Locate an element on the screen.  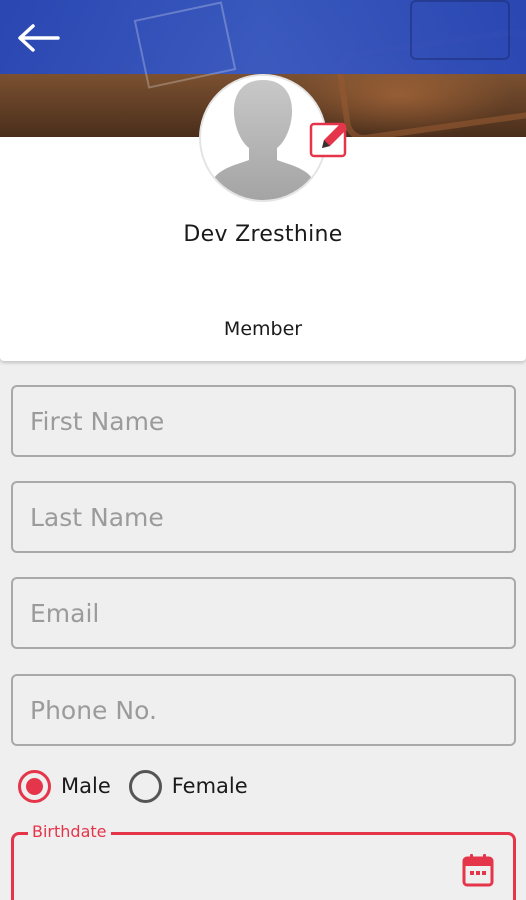
back-button is located at coordinates (38, 38).